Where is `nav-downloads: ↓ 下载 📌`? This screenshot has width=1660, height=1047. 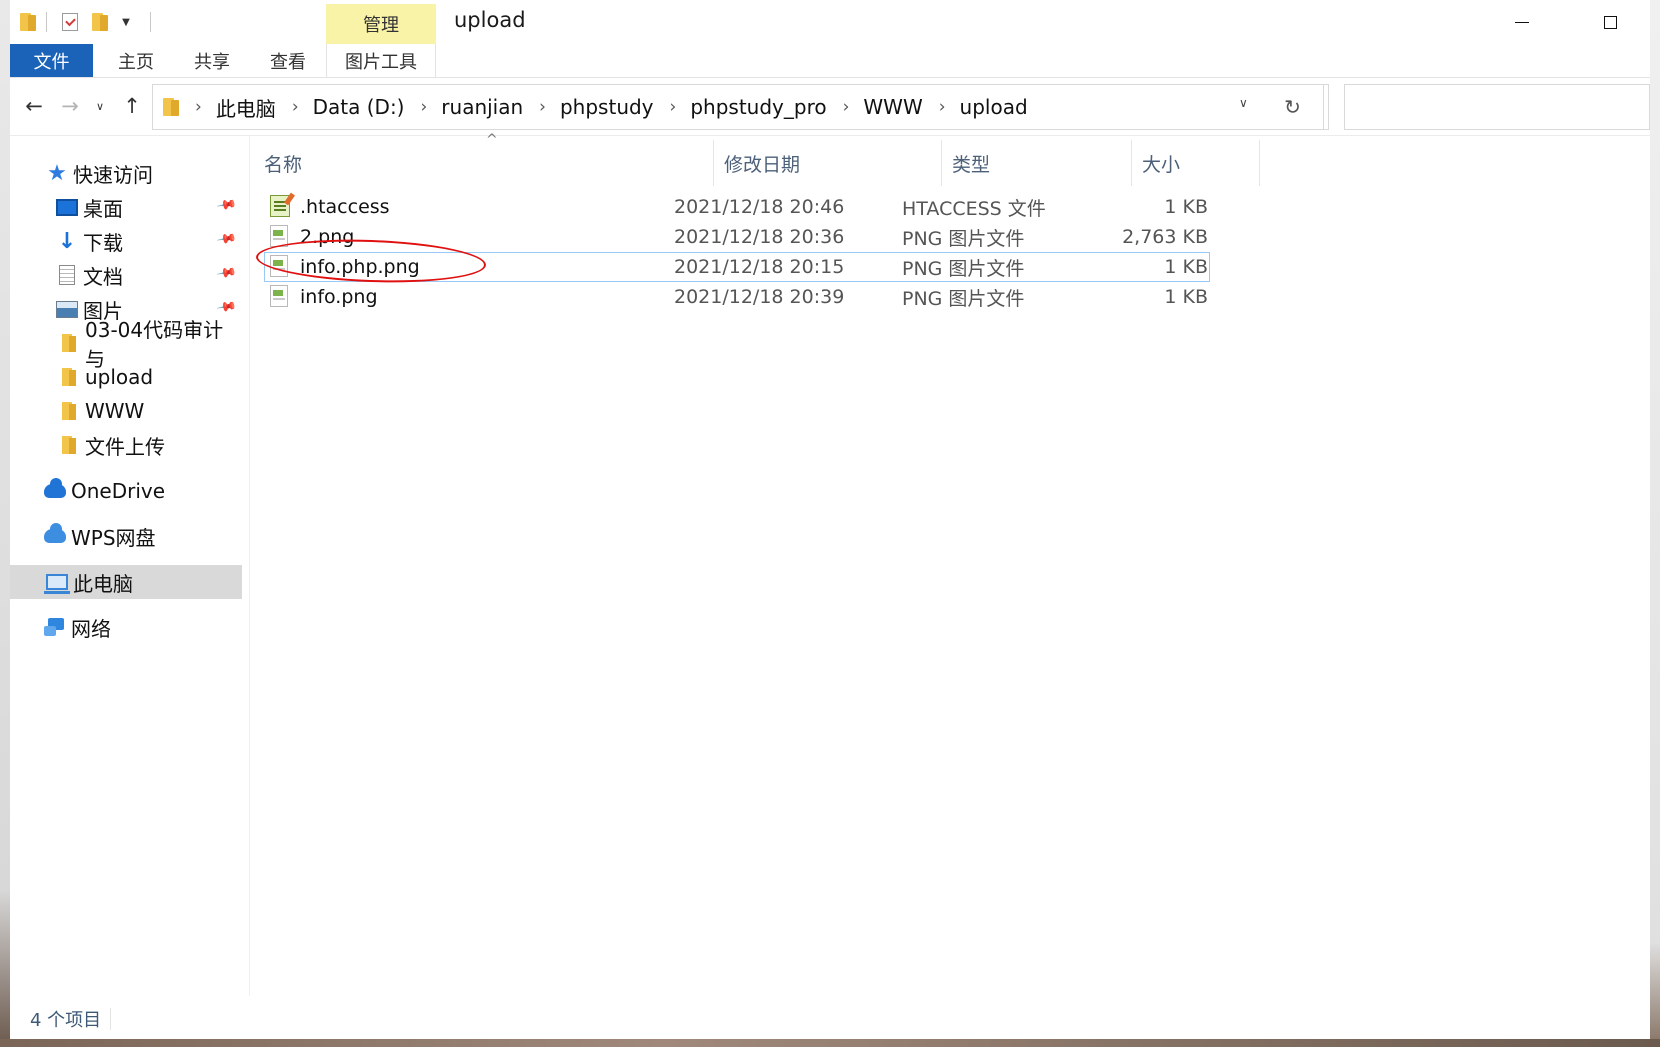
nav-downloads: ↓ 下载 📌 is located at coordinates (126, 241).